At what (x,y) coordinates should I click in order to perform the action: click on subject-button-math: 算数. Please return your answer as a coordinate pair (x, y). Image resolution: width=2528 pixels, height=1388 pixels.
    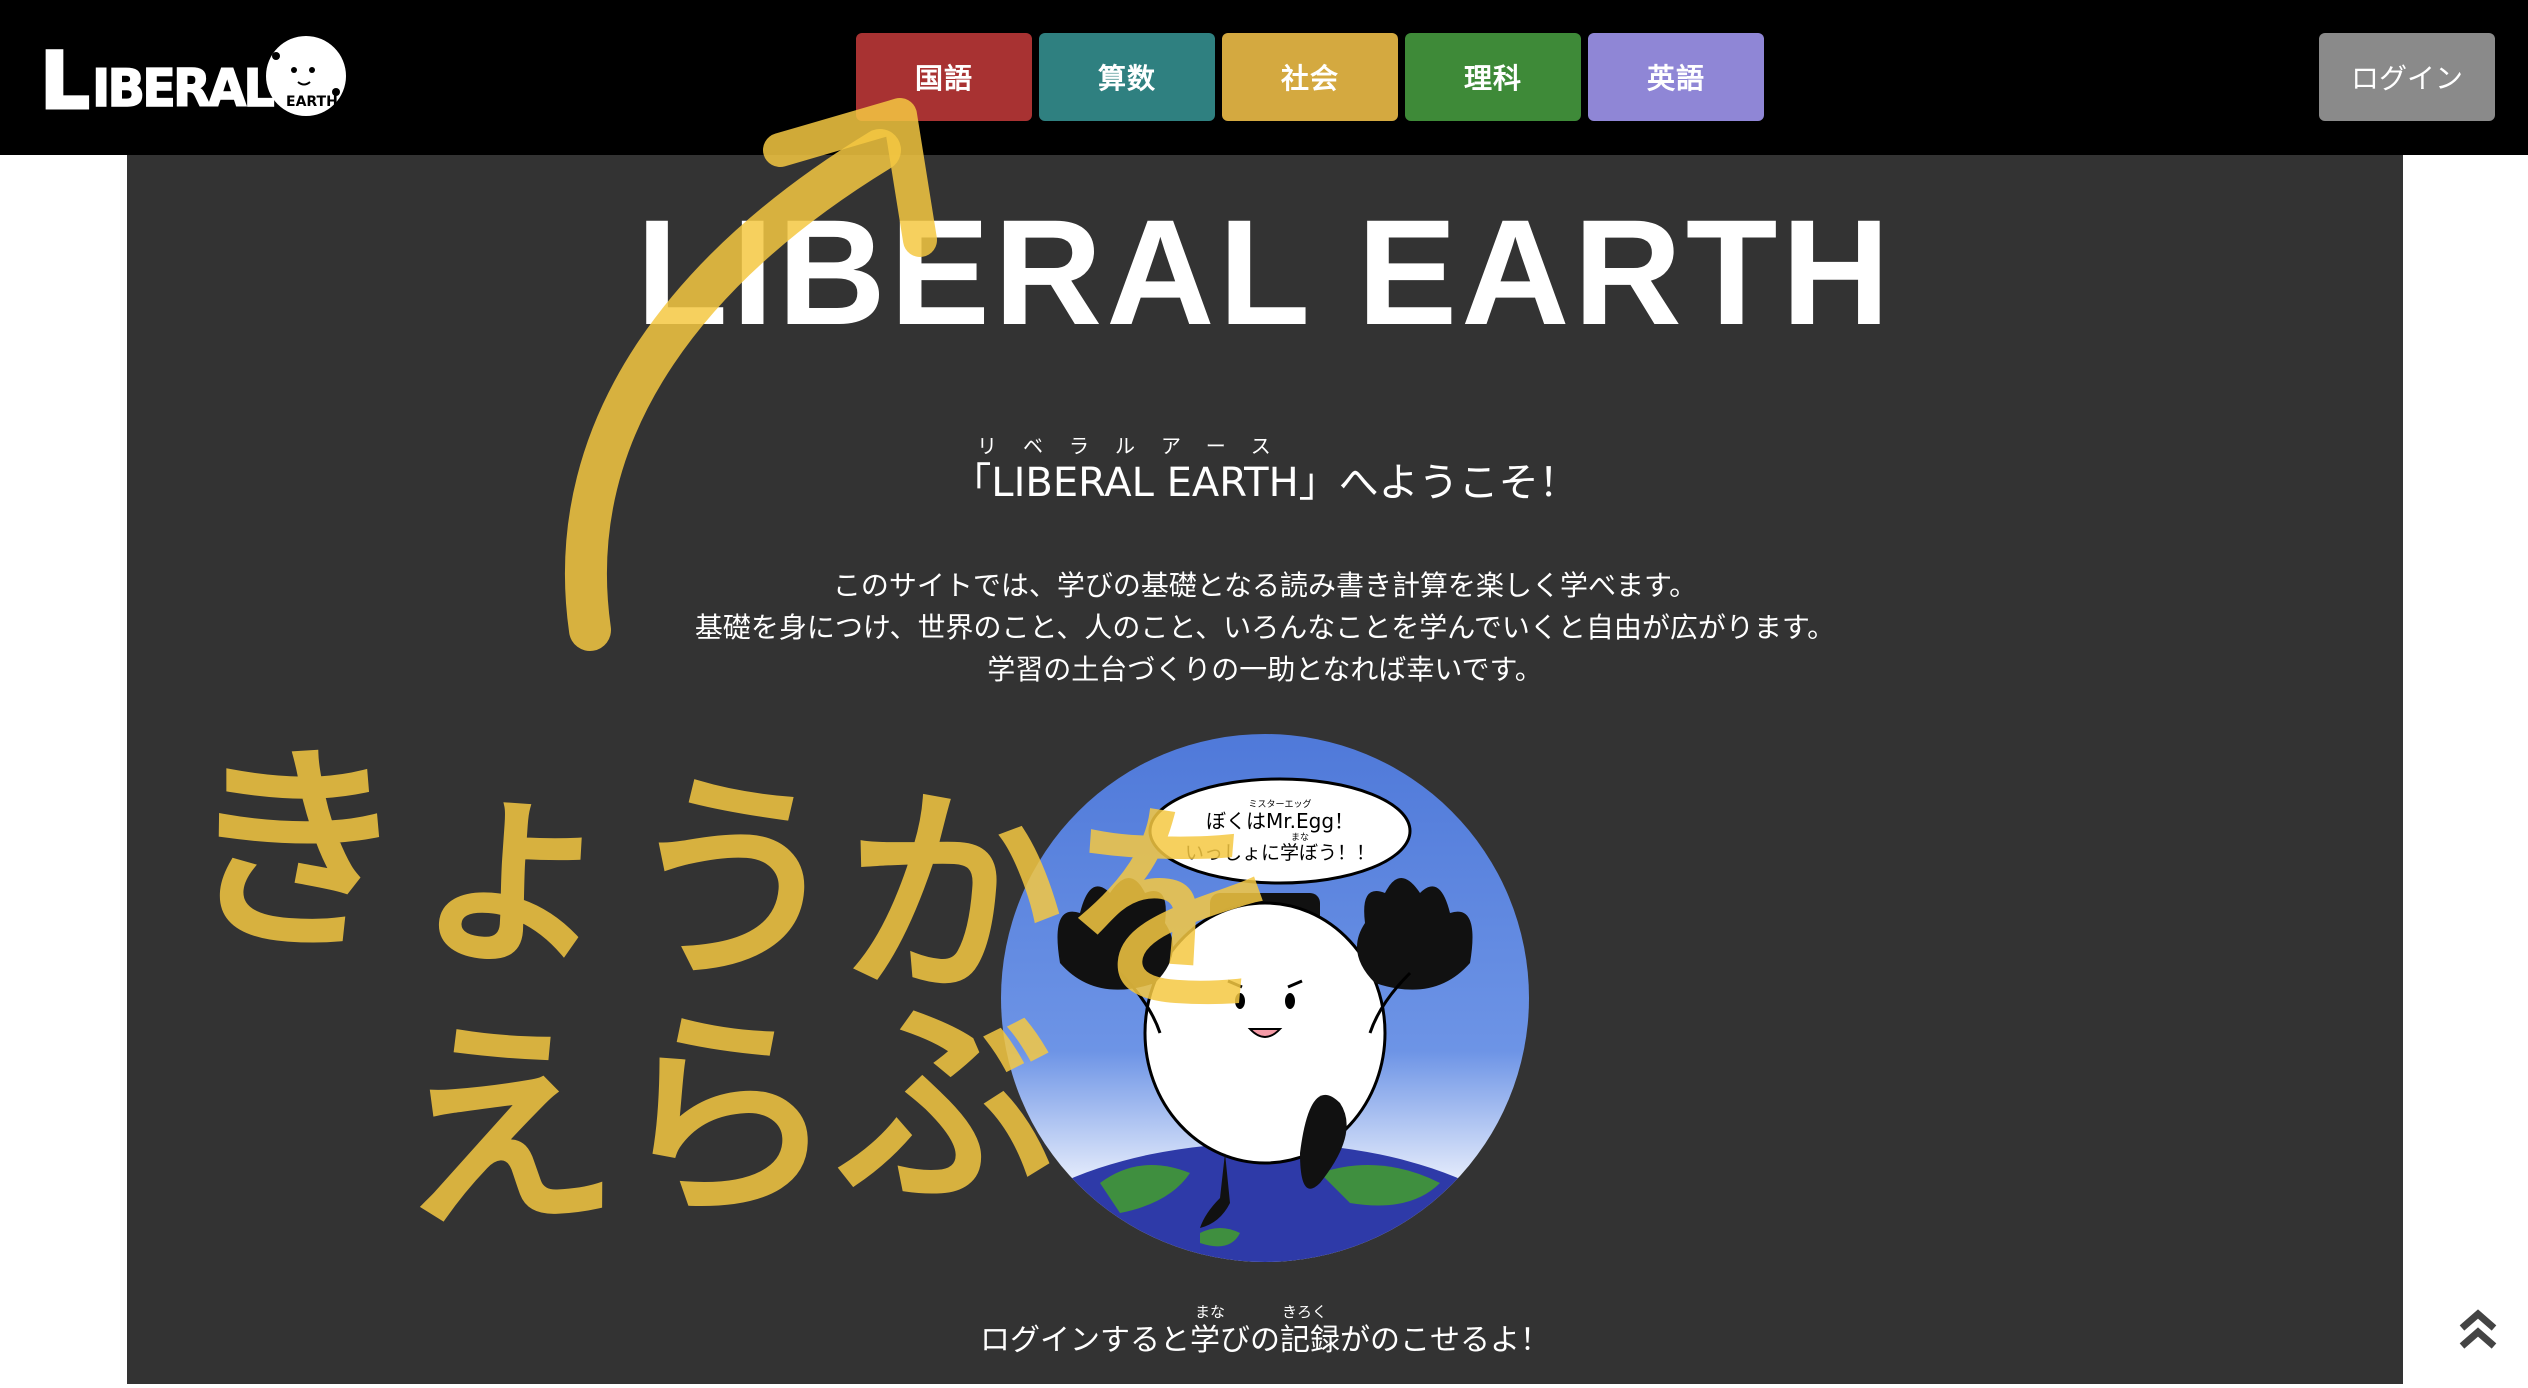
    Looking at the image, I should click on (1127, 77).